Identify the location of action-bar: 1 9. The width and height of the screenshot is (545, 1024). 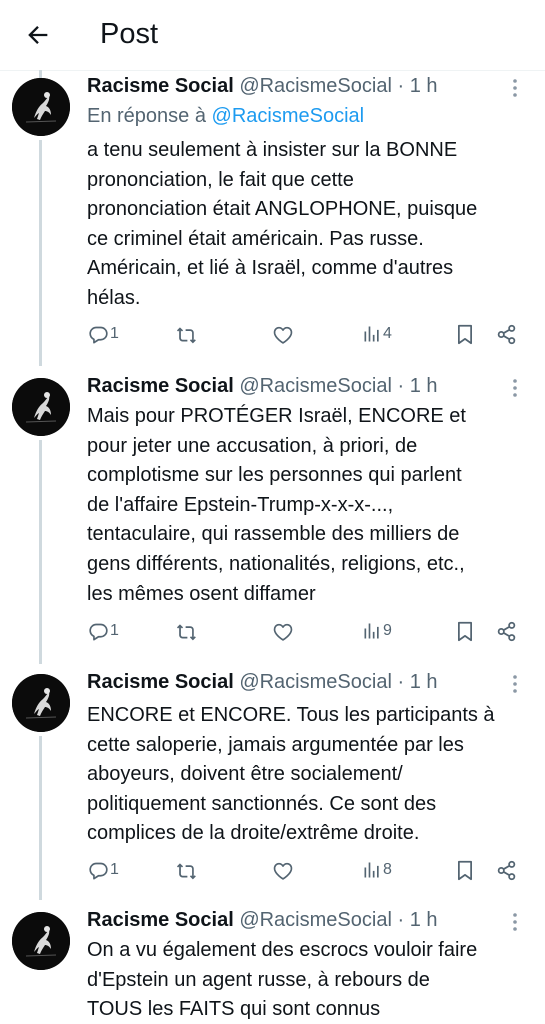
(272, 631).